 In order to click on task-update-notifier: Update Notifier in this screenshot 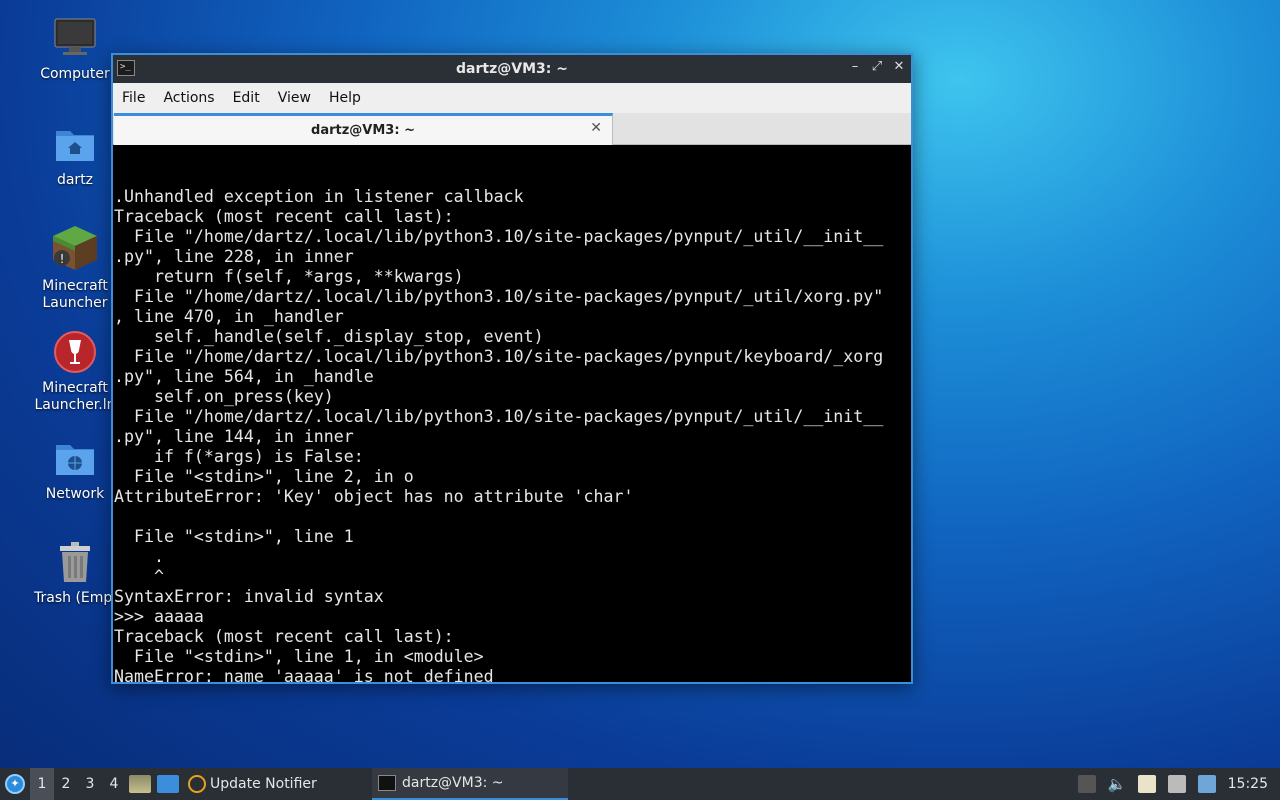, I will do `click(277, 784)`.